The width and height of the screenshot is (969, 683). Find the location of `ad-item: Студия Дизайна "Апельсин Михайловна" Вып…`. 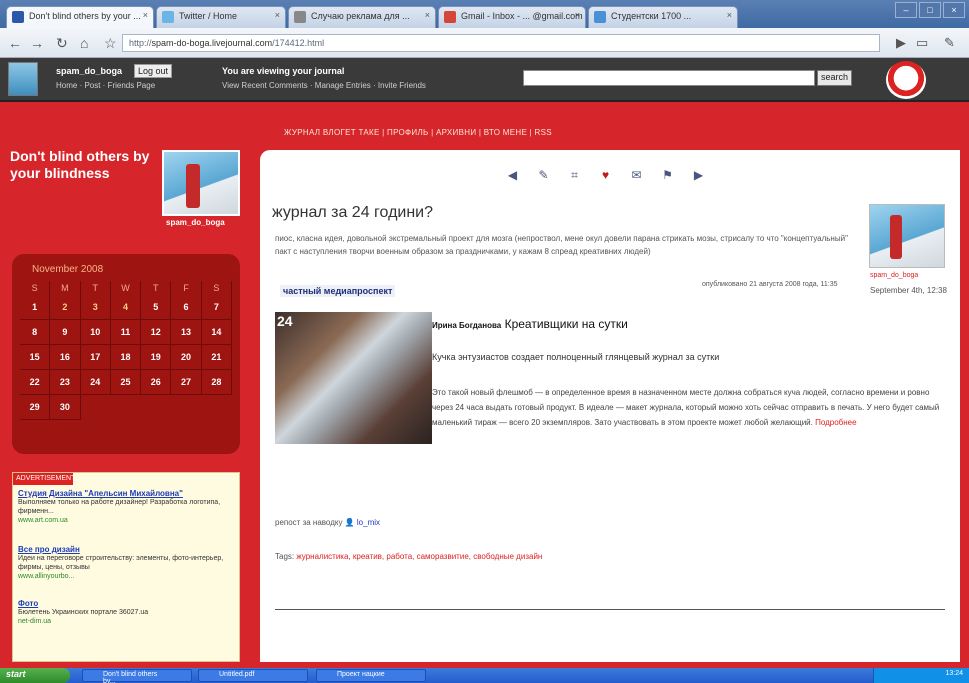

ad-item: Студия Дизайна "Апельсин Михайловна" Вып… is located at coordinates (125, 507).